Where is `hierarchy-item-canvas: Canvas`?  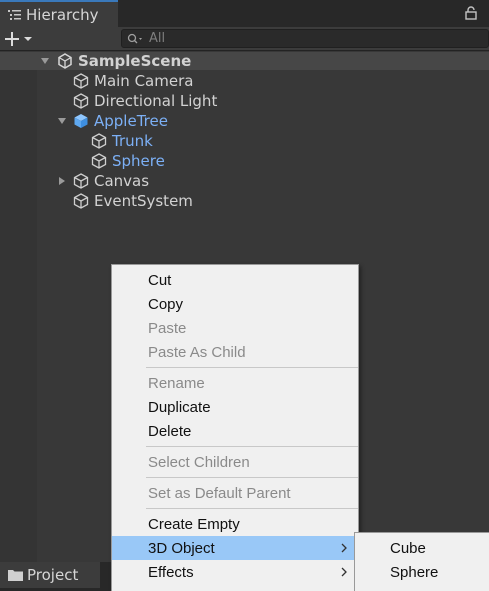
hierarchy-item-canvas: Canvas is located at coordinates (103, 181).